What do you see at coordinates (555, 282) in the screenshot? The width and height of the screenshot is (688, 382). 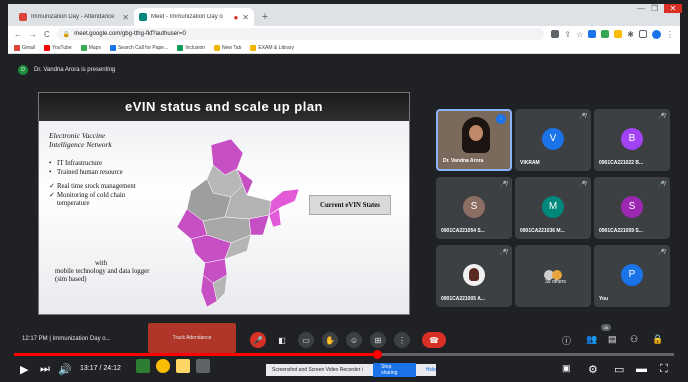 I see `others-count: 39 others` at bounding box center [555, 282].